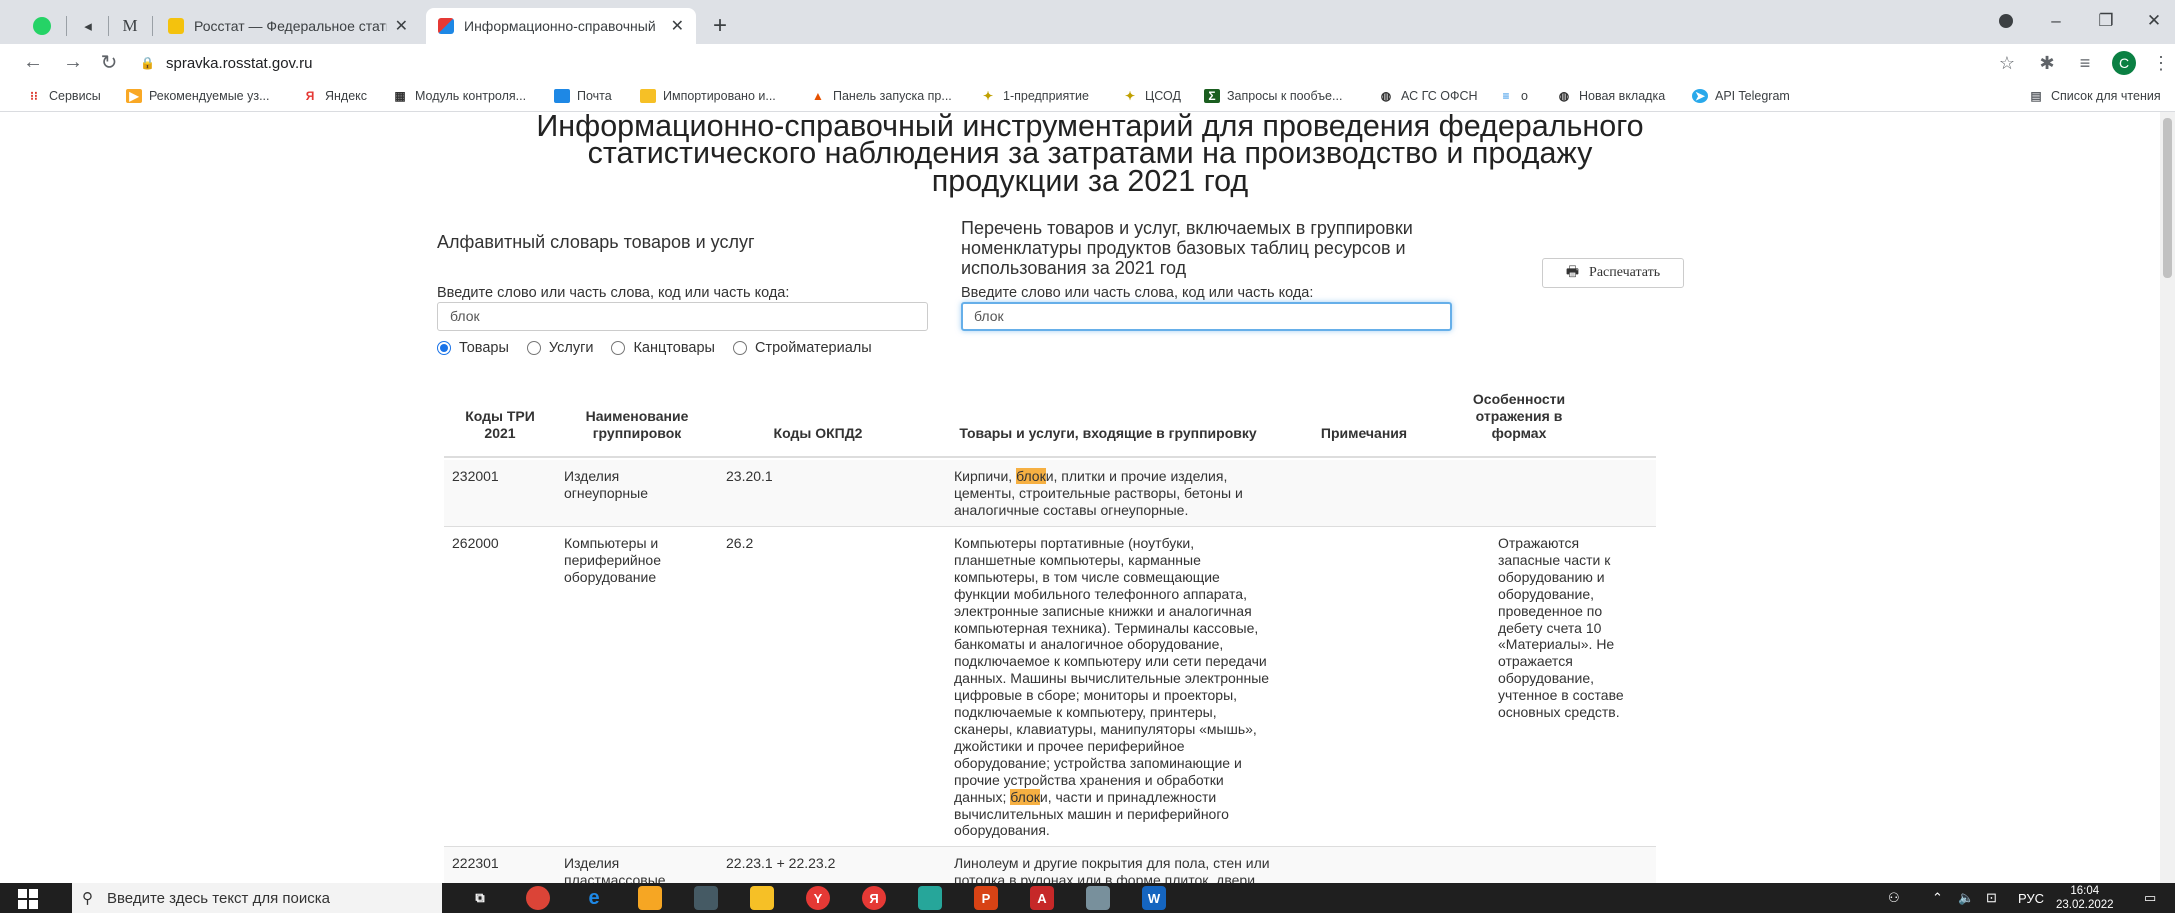 This screenshot has height=913, width=2175. What do you see at coordinates (583, 96) in the screenshot?
I see `bookmark-mail: Почта` at bounding box center [583, 96].